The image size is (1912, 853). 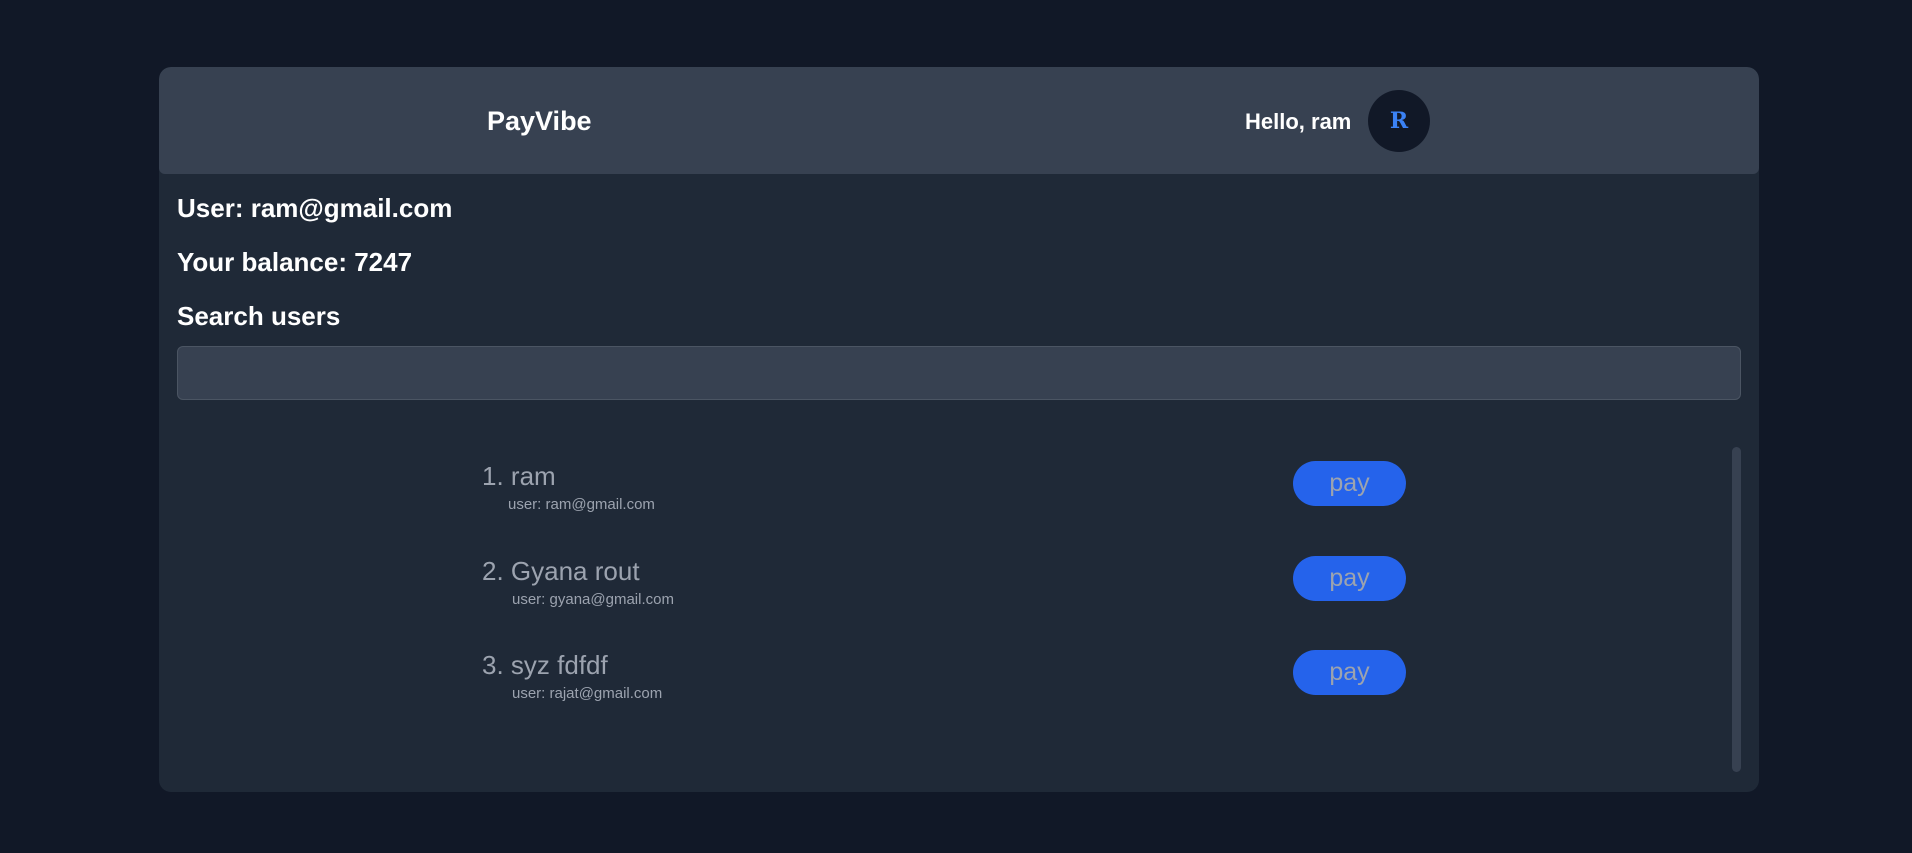 What do you see at coordinates (952, 496) in the screenshot?
I see `user-list-item: 1. ram user: ram@gmail.com pay` at bounding box center [952, 496].